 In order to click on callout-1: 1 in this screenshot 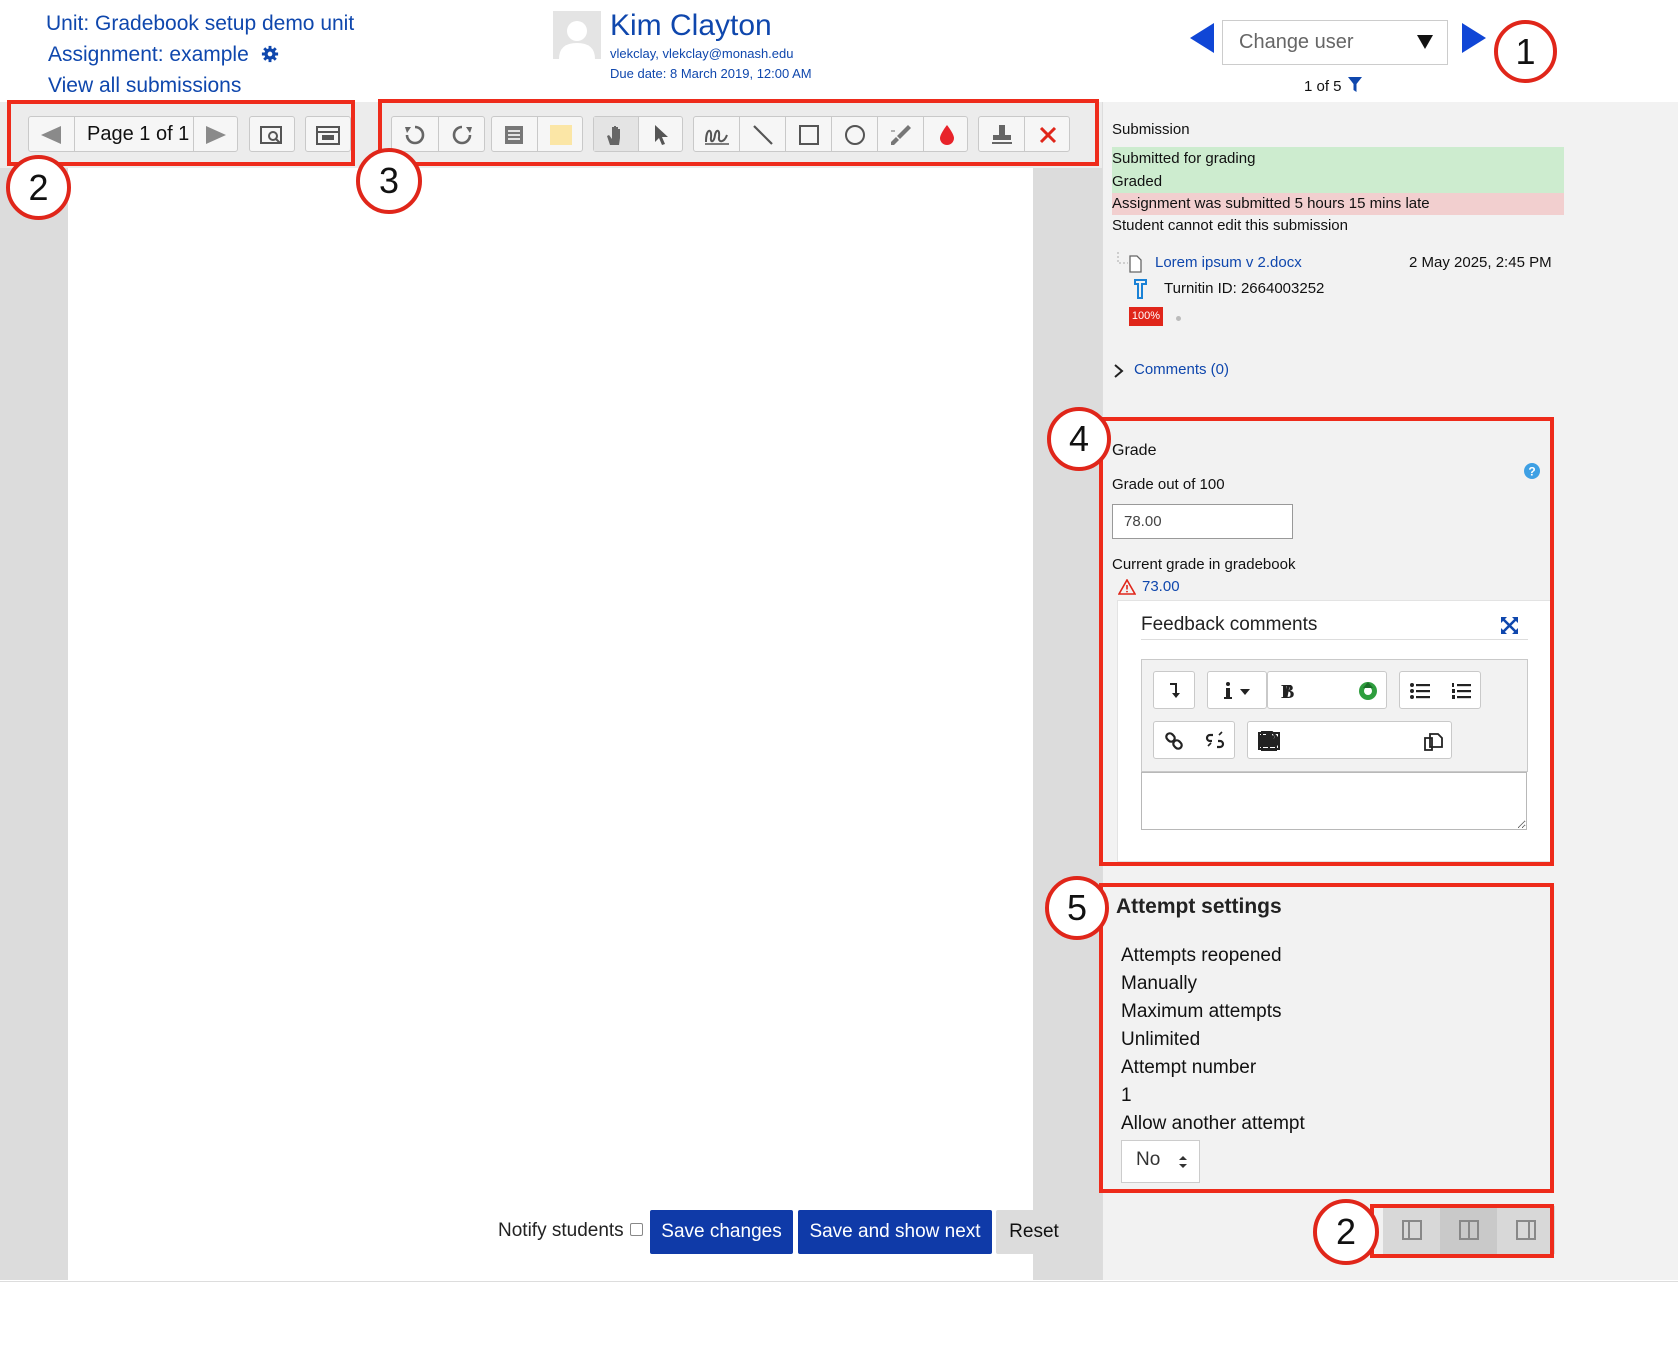, I will do `click(1525, 51)`.